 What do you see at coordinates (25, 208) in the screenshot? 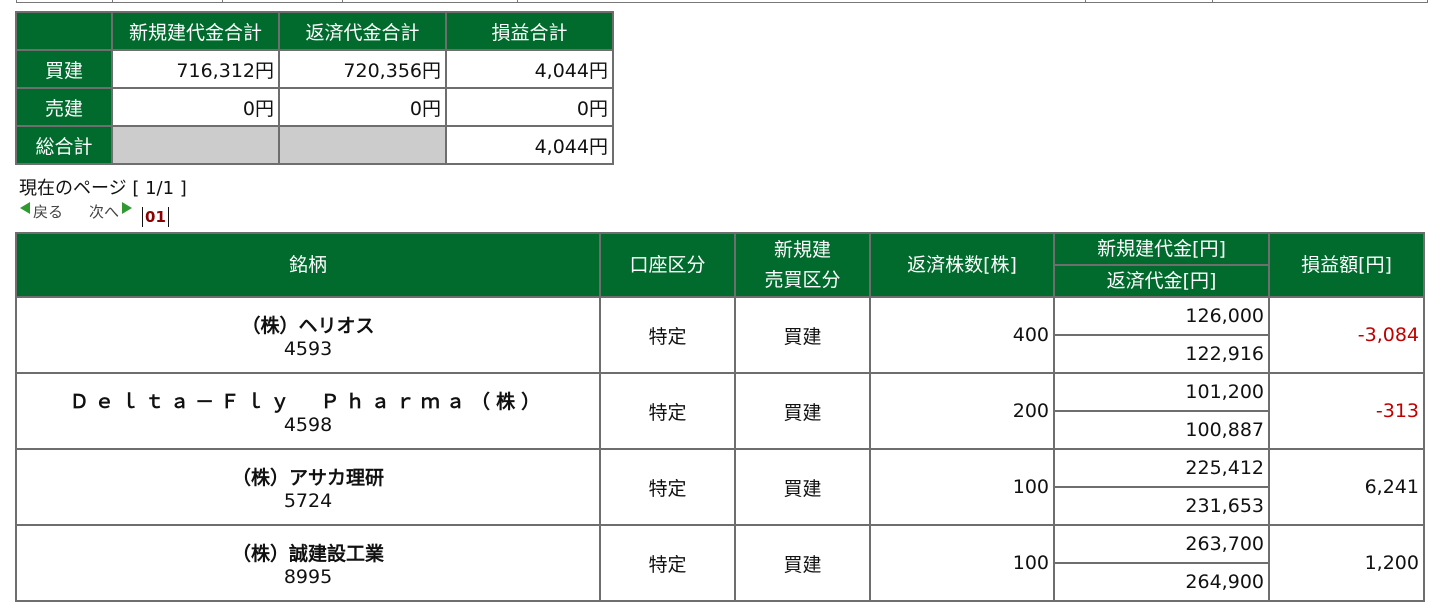
I see `arrow-left-icon` at bounding box center [25, 208].